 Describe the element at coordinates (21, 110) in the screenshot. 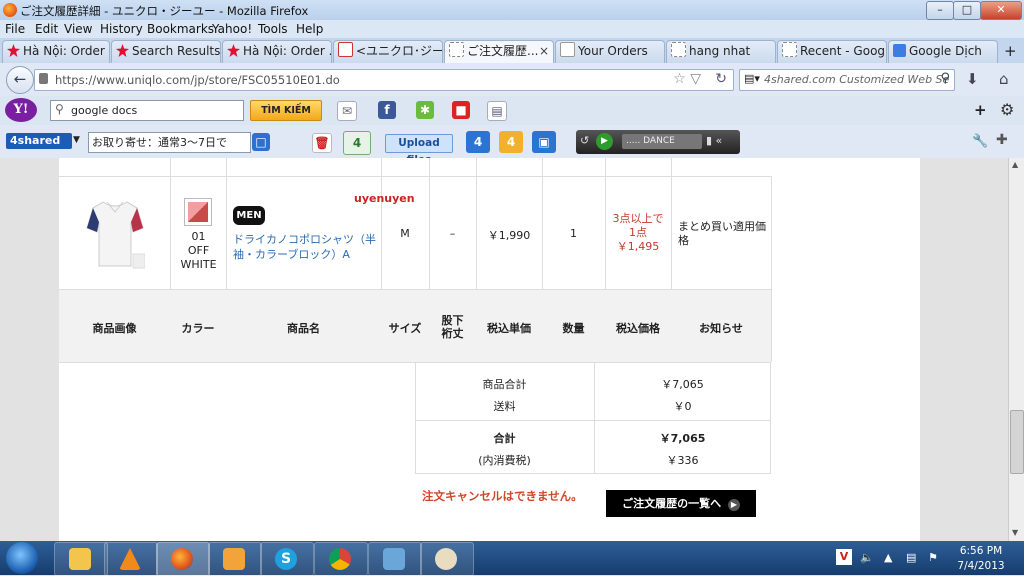

I see `yahoo-logo: Y!` at that location.